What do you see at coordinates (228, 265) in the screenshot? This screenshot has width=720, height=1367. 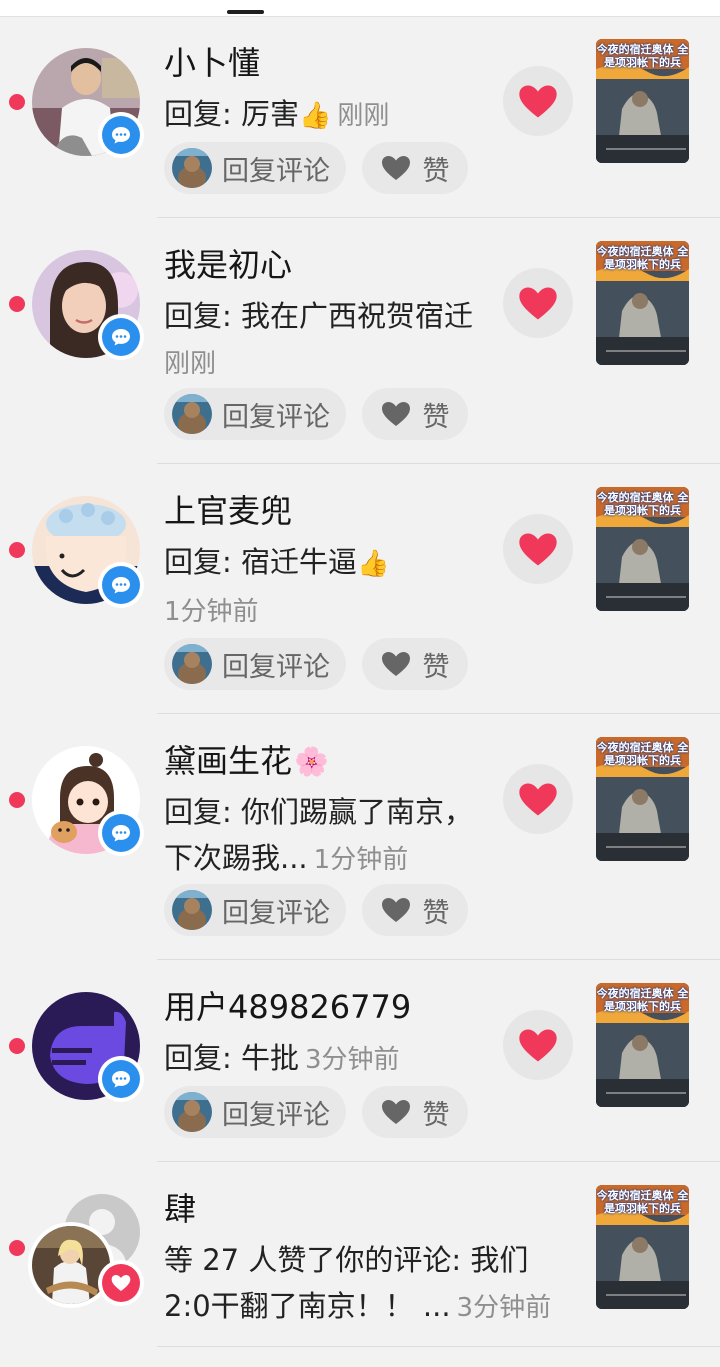 I see `user-name: 我是初心` at bounding box center [228, 265].